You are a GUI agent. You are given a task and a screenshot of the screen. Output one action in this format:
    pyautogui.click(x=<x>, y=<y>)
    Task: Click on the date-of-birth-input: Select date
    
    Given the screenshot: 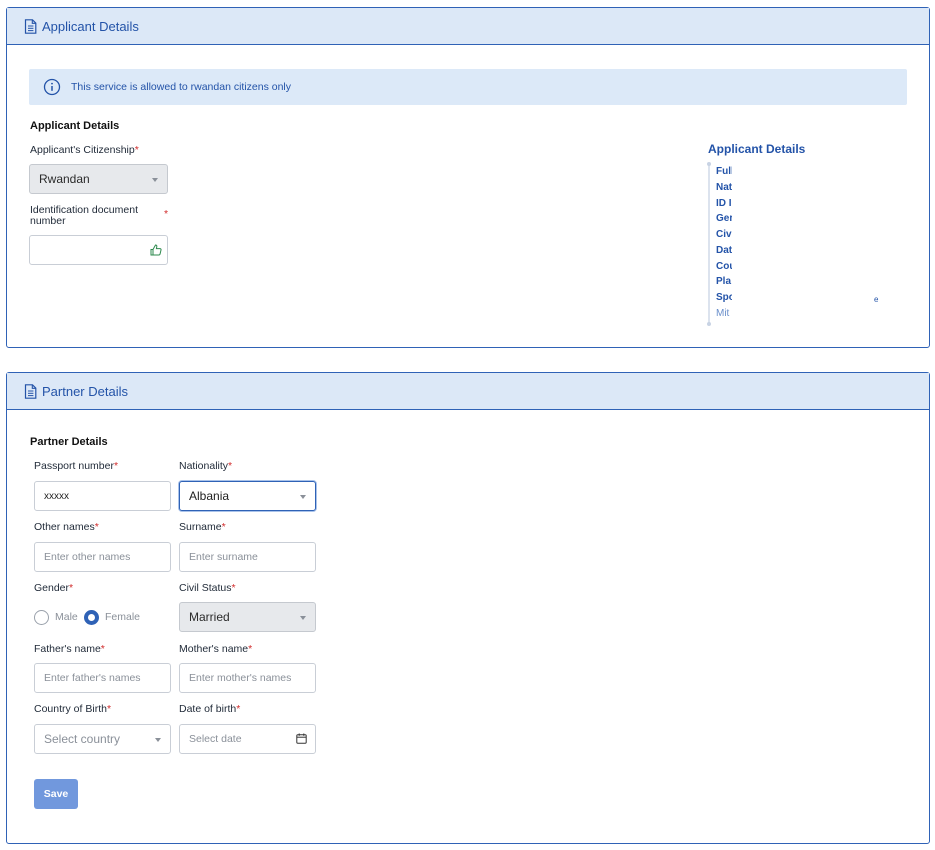 What is the action you would take?
    pyautogui.click(x=247, y=739)
    